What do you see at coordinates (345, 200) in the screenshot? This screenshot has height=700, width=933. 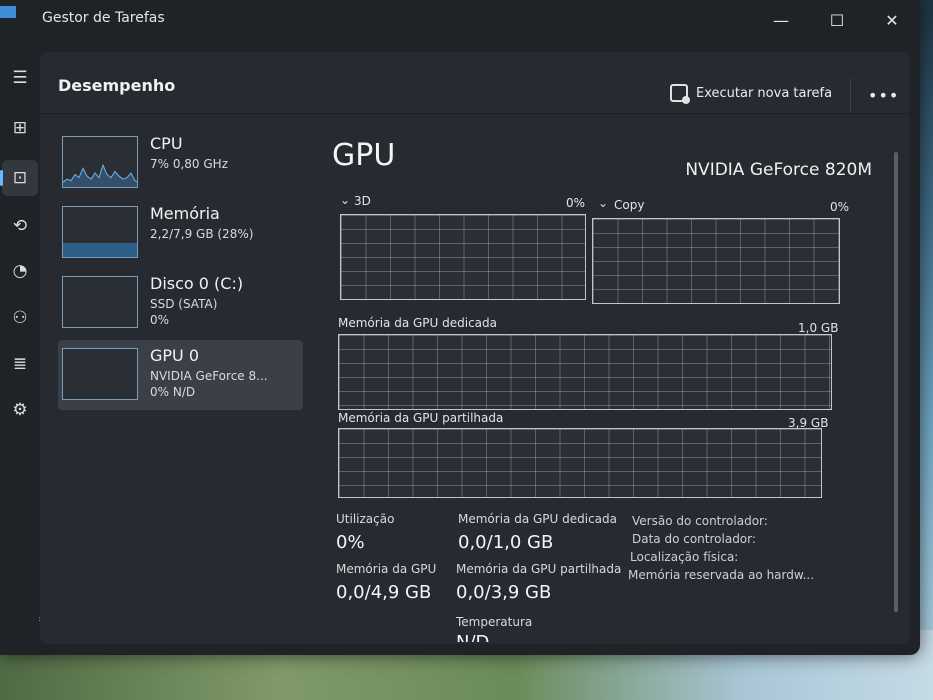 I see `engine1-chevron-icon: ⌄` at bounding box center [345, 200].